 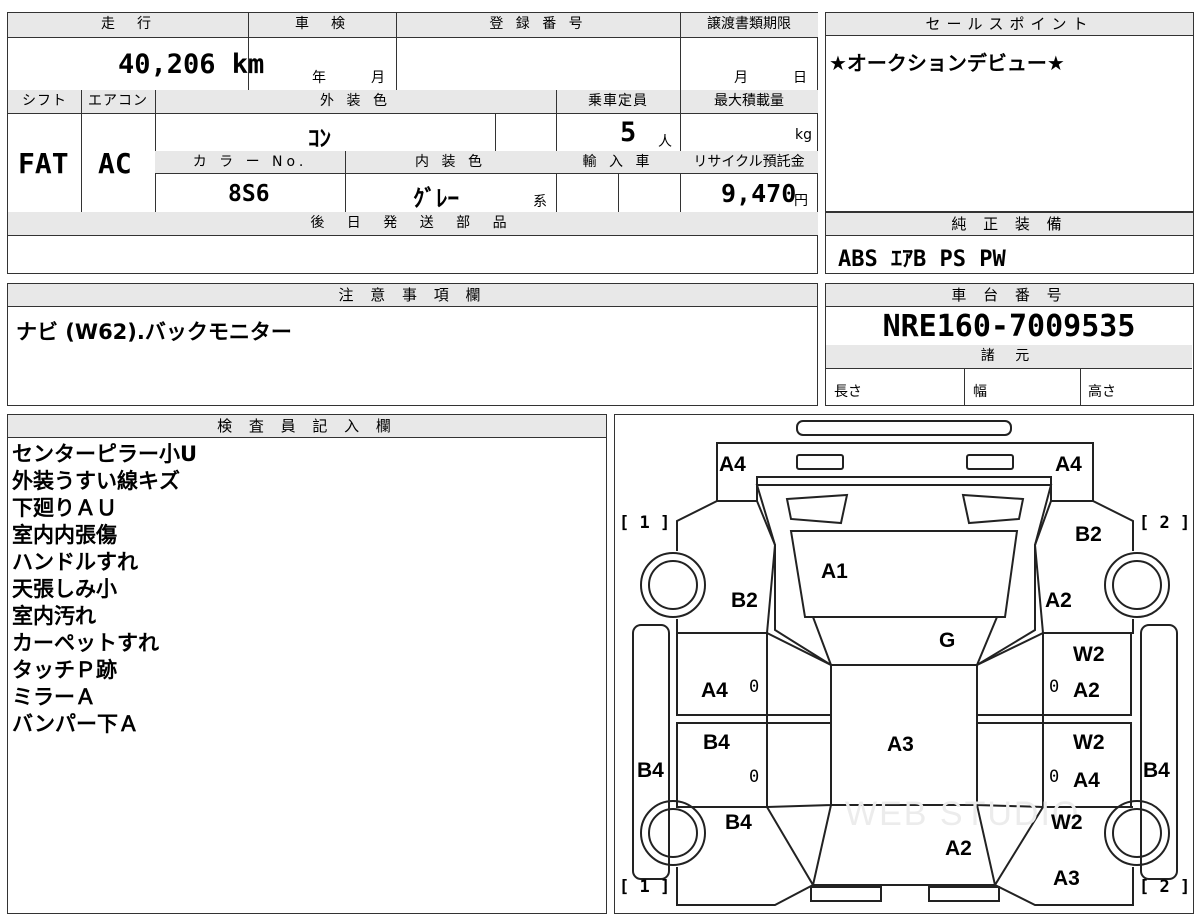 I want to click on max-load-header: 最大積載量, so click(x=749, y=101).